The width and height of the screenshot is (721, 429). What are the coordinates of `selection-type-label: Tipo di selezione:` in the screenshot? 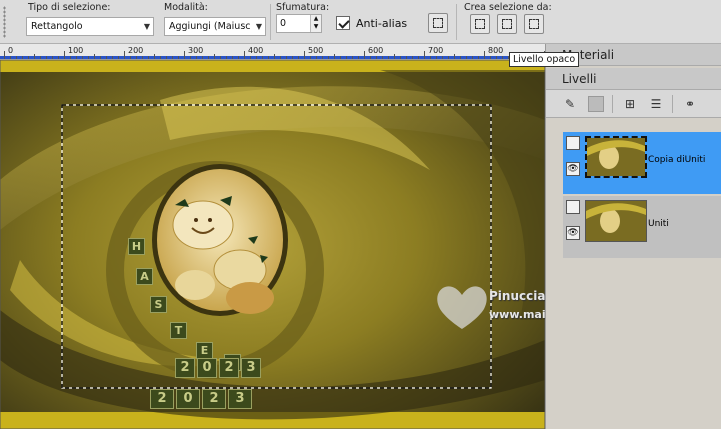 It's located at (69, 7).